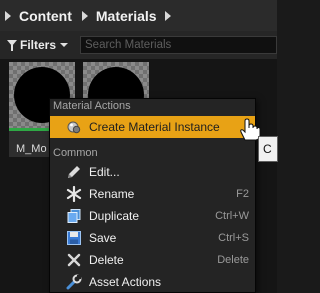 This screenshot has height=293, width=320. I want to click on section-heading-common: Common, so click(75, 153).